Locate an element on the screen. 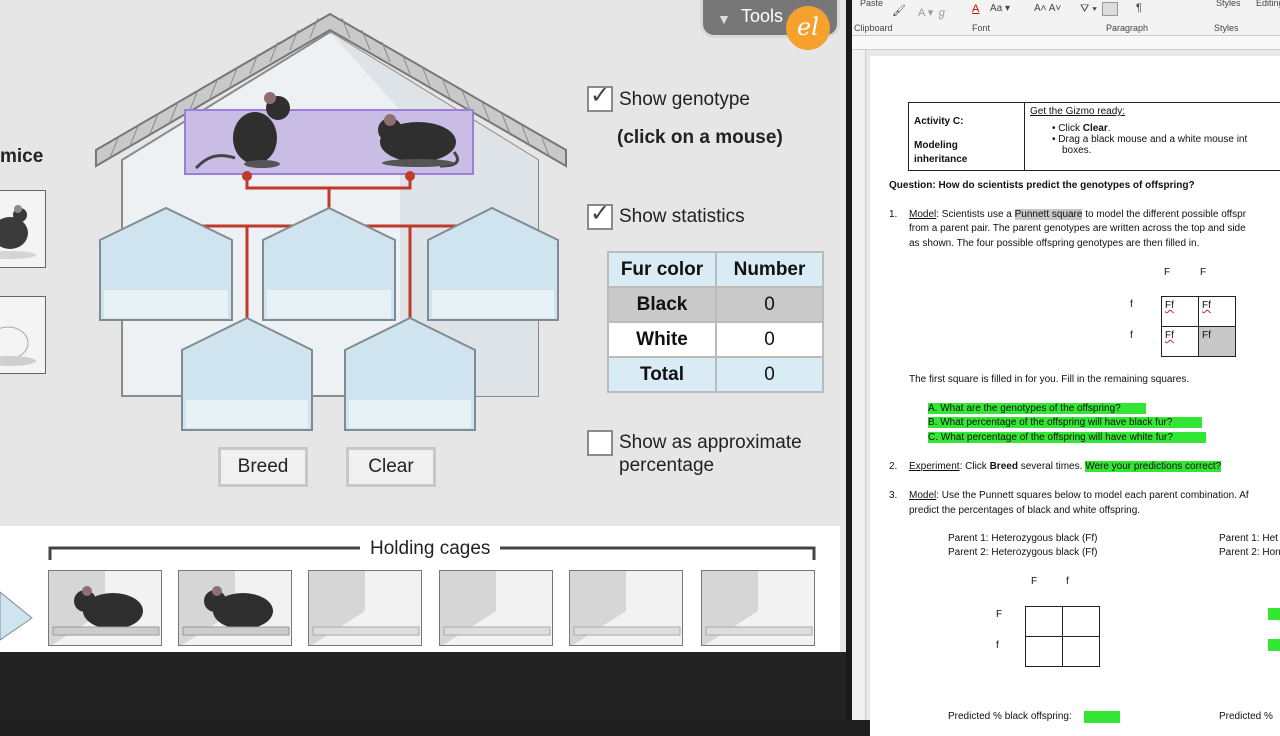 This screenshot has height=736, width=1280. predicted-label: Predicted % is located at coordinates (1246, 716).